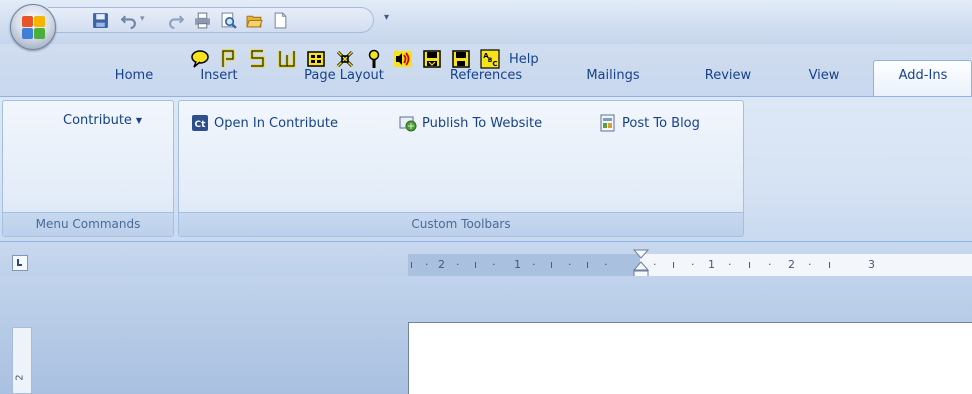 The width and height of the screenshot is (972, 394). I want to click on office-logo-icon, so click(33, 27).